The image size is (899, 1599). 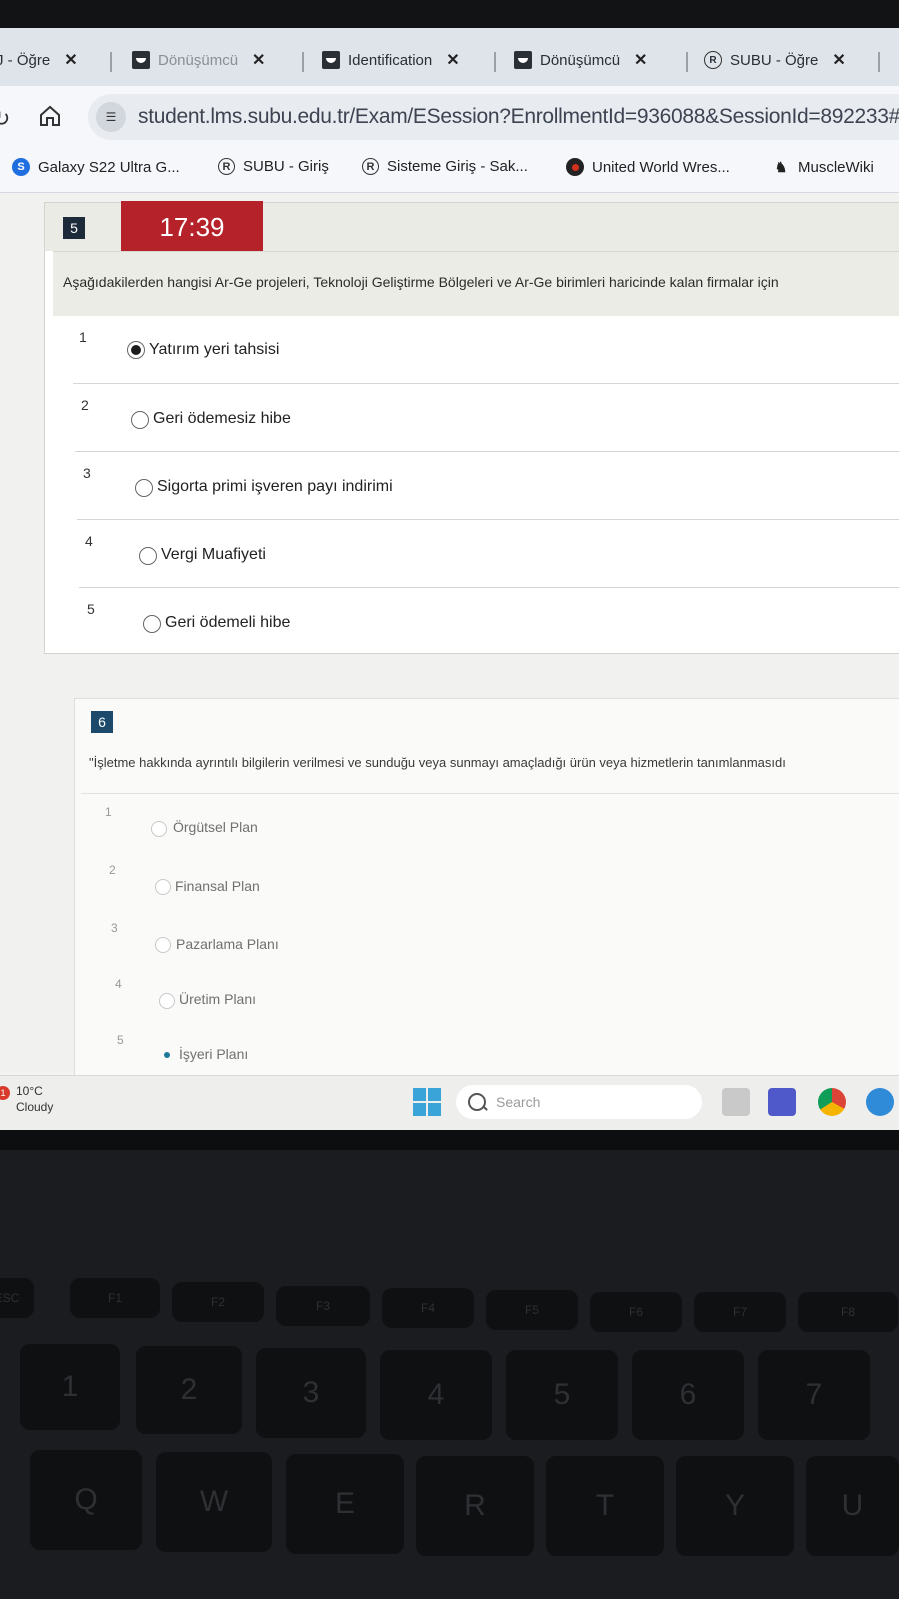 I want to click on tab-ogrenci-1: J - Öğre ✕, so click(x=39, y=60).